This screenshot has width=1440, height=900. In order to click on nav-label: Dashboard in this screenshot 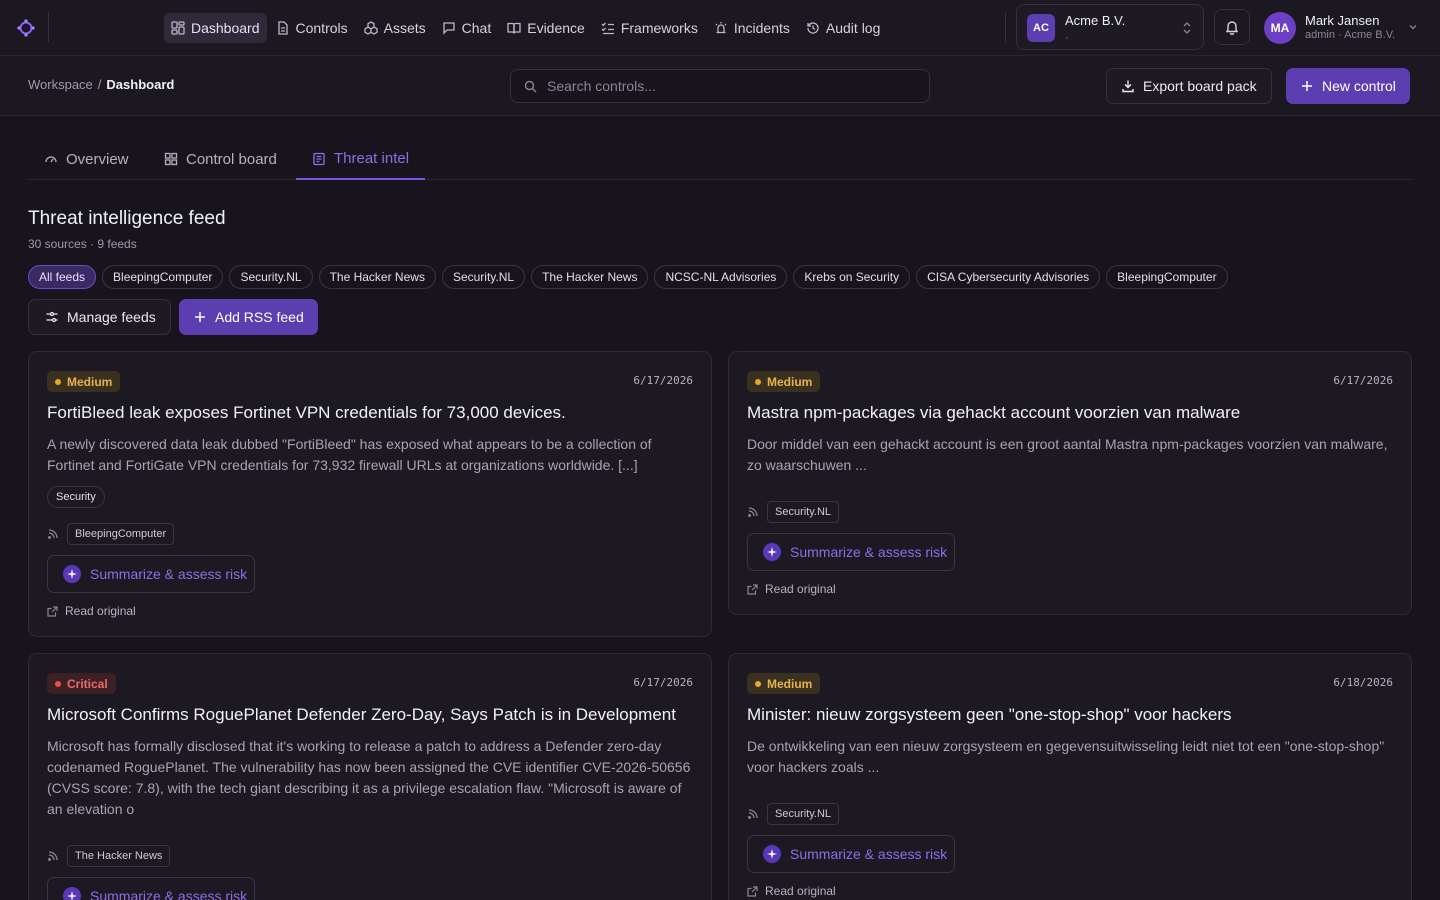, I will do `click(225, 28)`.